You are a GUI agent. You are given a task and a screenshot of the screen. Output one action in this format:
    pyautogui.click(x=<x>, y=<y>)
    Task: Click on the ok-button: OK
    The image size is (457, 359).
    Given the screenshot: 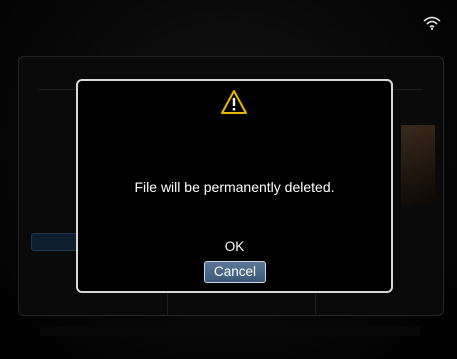 What is the action you would take?
    pyautogui.click(x=234, y=246)
    